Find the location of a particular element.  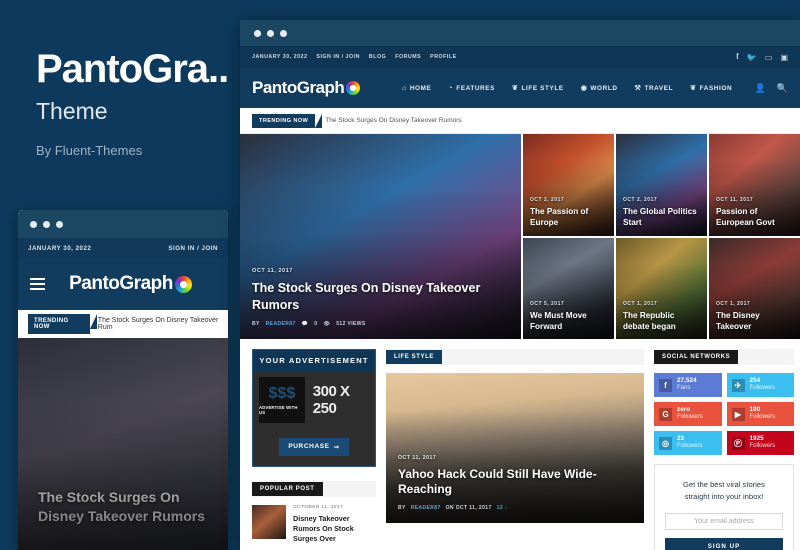

ad-body: $$$ ADVERTISE WITH US 300 X 250 is located at coordinates (314, 400).